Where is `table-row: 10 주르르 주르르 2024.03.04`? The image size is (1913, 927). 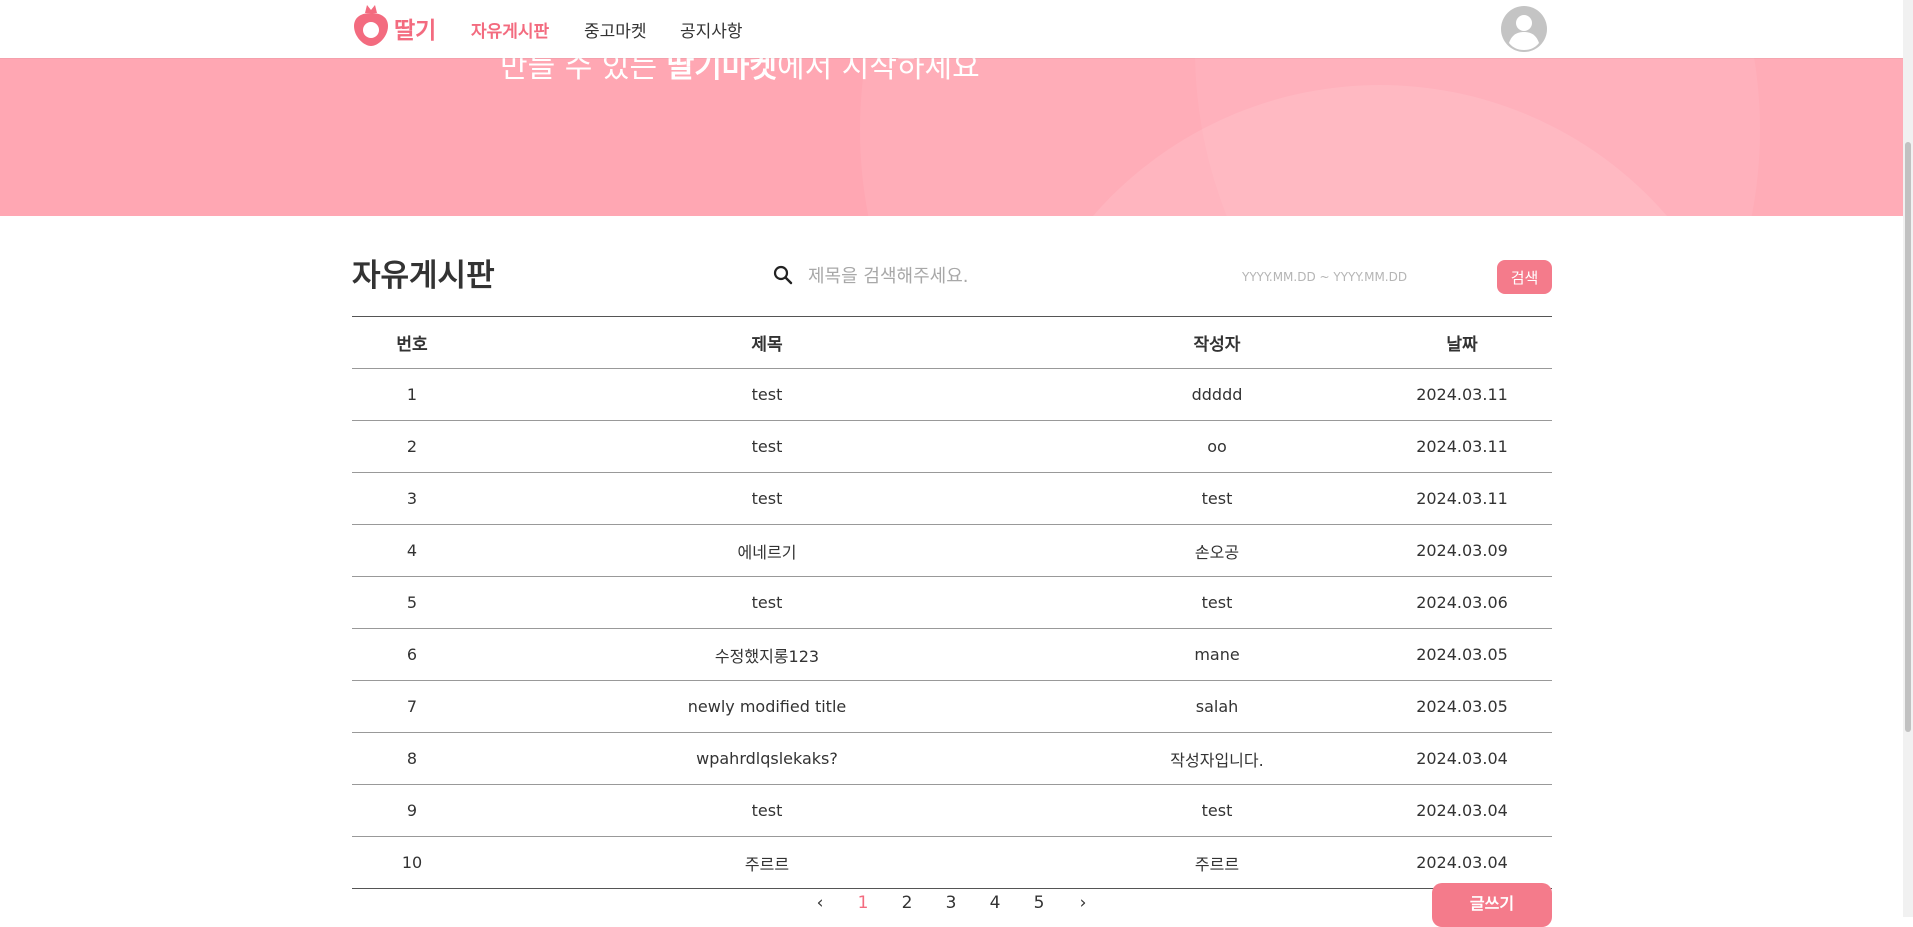 table-row: 10 주르르 주르르 2024.03.04 is located at coordinates (952, 863).